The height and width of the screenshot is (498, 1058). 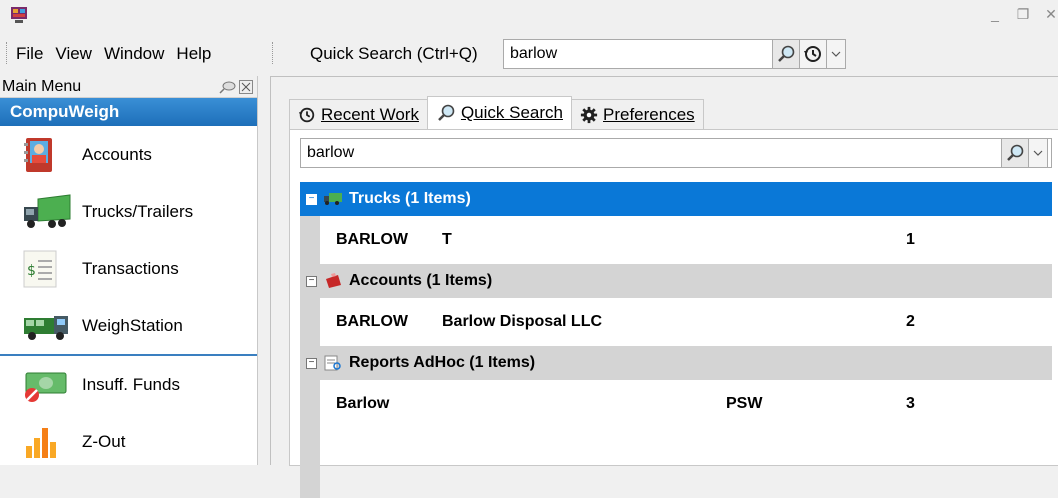 I want to click on history-button, so click(x=813, y=54).